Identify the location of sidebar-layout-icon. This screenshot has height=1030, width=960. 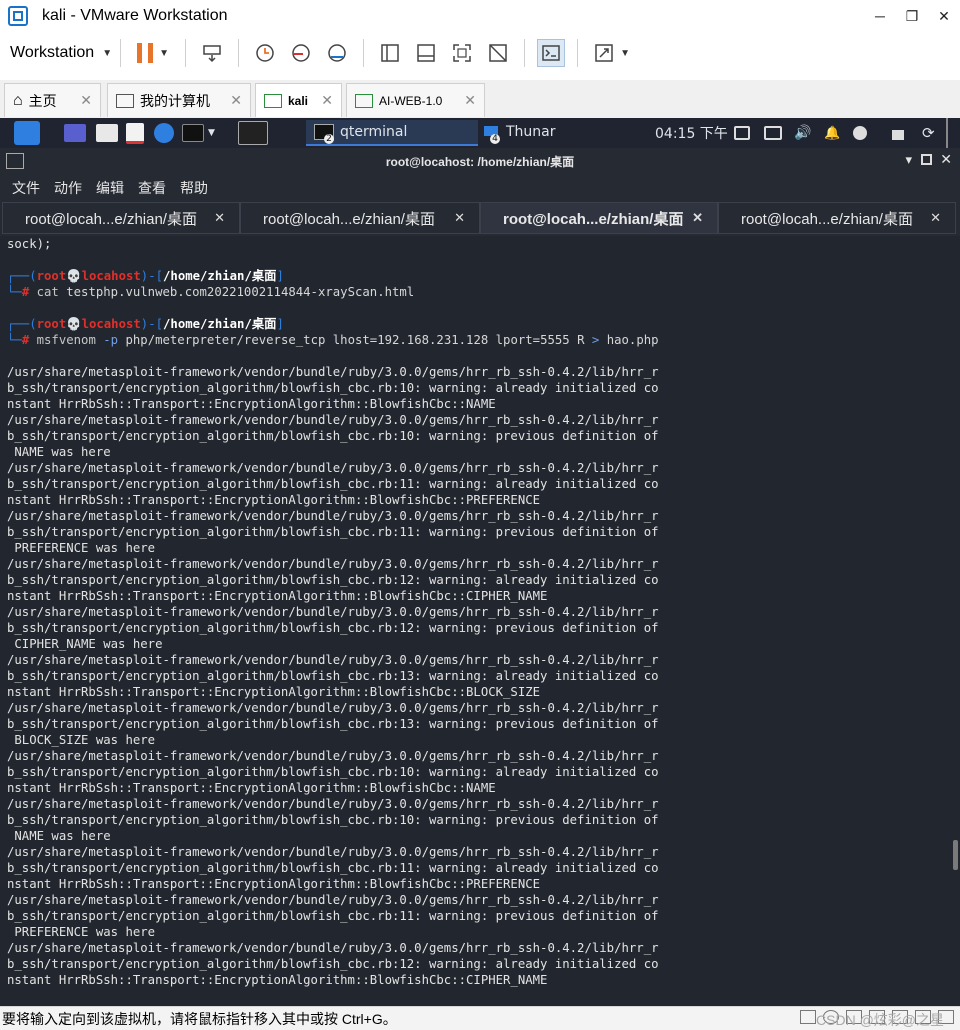
(390, 53).